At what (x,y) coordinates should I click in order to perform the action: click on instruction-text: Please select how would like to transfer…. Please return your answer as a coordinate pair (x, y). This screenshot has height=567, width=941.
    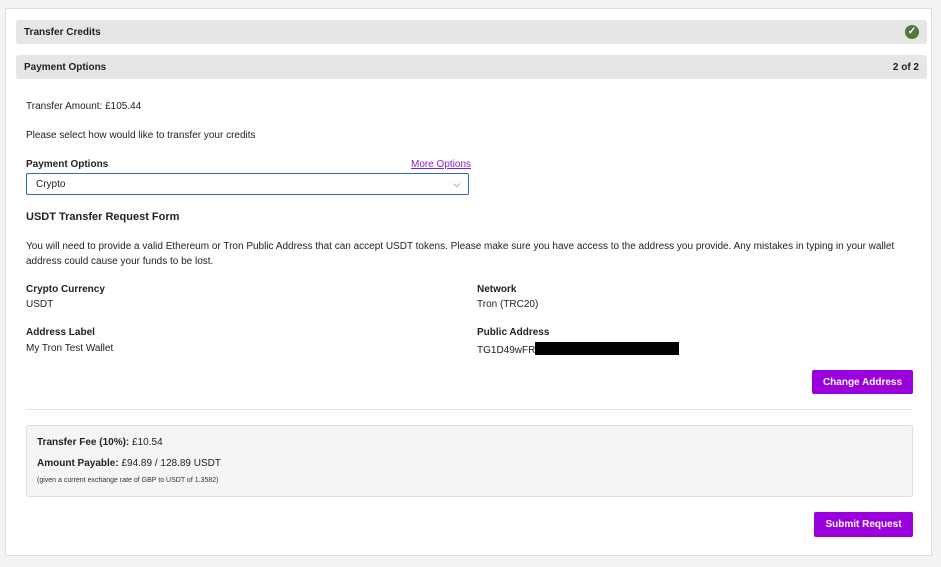
    Looking at the image, I should click on (141, 135).